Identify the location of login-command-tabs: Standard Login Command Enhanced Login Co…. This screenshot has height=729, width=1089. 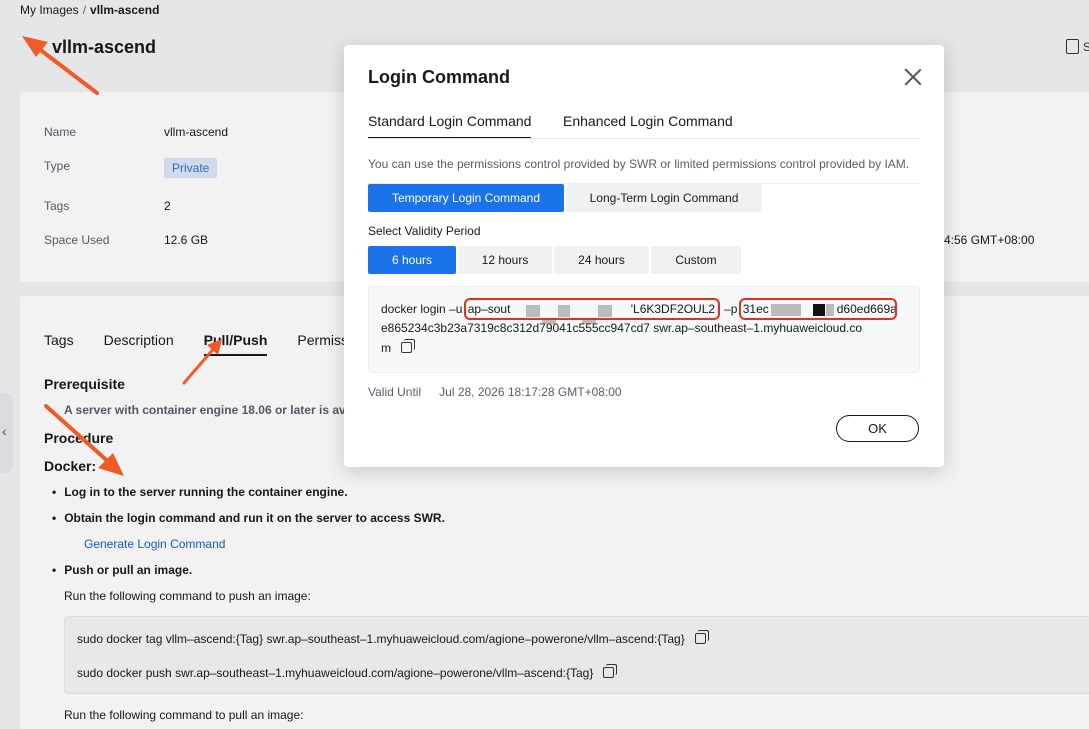
(644, 127).